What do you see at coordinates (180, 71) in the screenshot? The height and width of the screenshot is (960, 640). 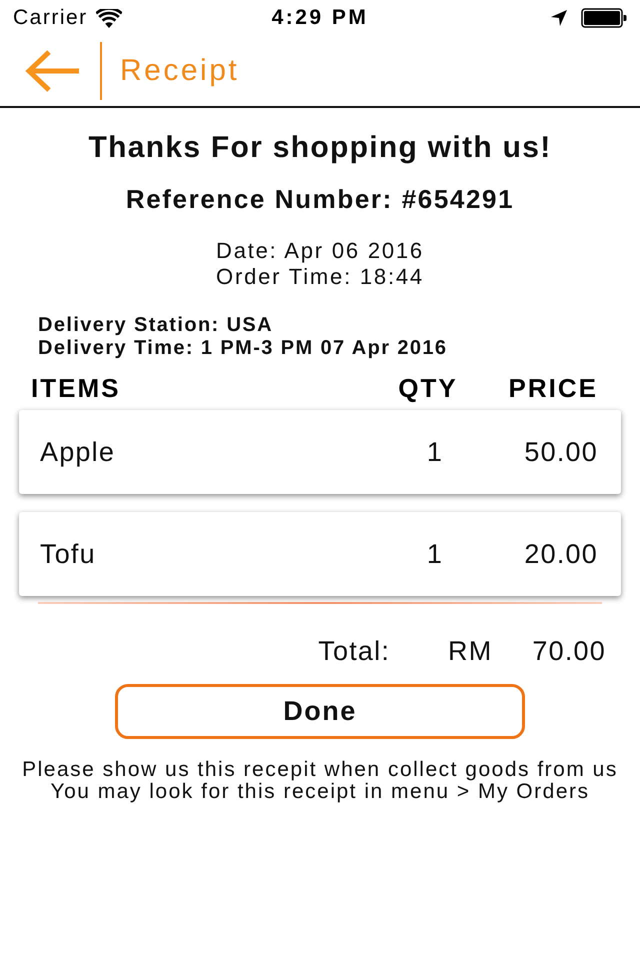 I see `screen-title: Receipt` at bounding box center [180, 71].